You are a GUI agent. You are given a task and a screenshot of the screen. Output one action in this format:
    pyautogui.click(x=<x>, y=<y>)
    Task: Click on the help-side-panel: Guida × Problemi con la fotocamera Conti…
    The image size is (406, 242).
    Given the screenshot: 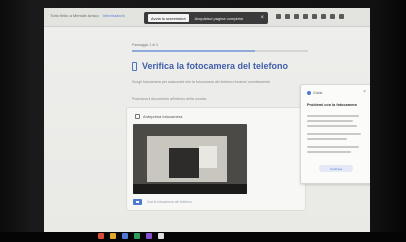 What is the action you would take?
    pyautogui.click(x=335, y=134)
    